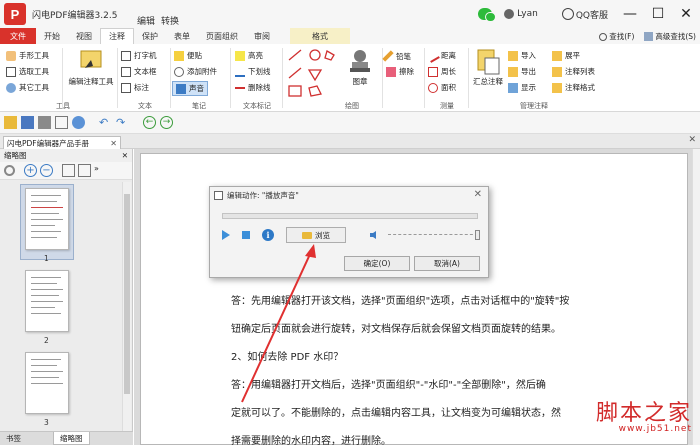  I want to click on document-scrollbar, so click(696, 297).